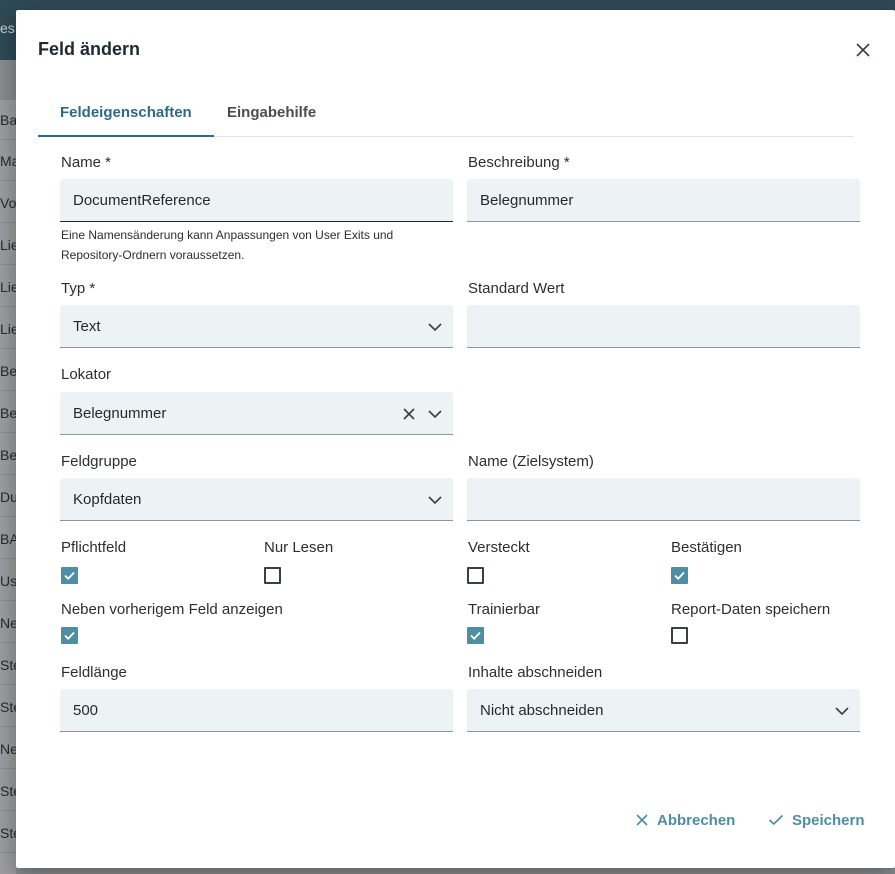 This screenshot has width=895, height=874. Describe the element at coordinates (120, 413) in the screenshot. I see `lokator-value: Belegnummer` at that location.